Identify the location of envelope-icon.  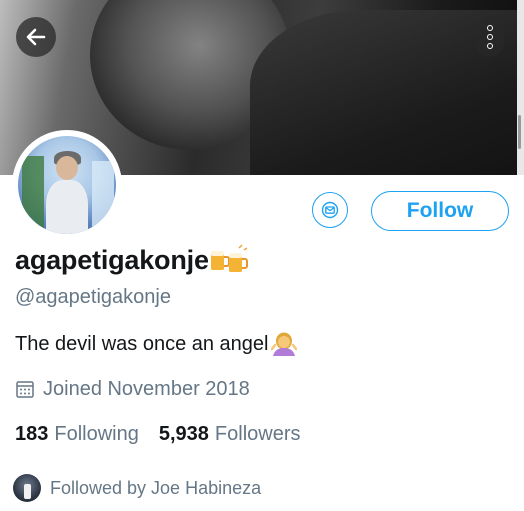
(330, 210).